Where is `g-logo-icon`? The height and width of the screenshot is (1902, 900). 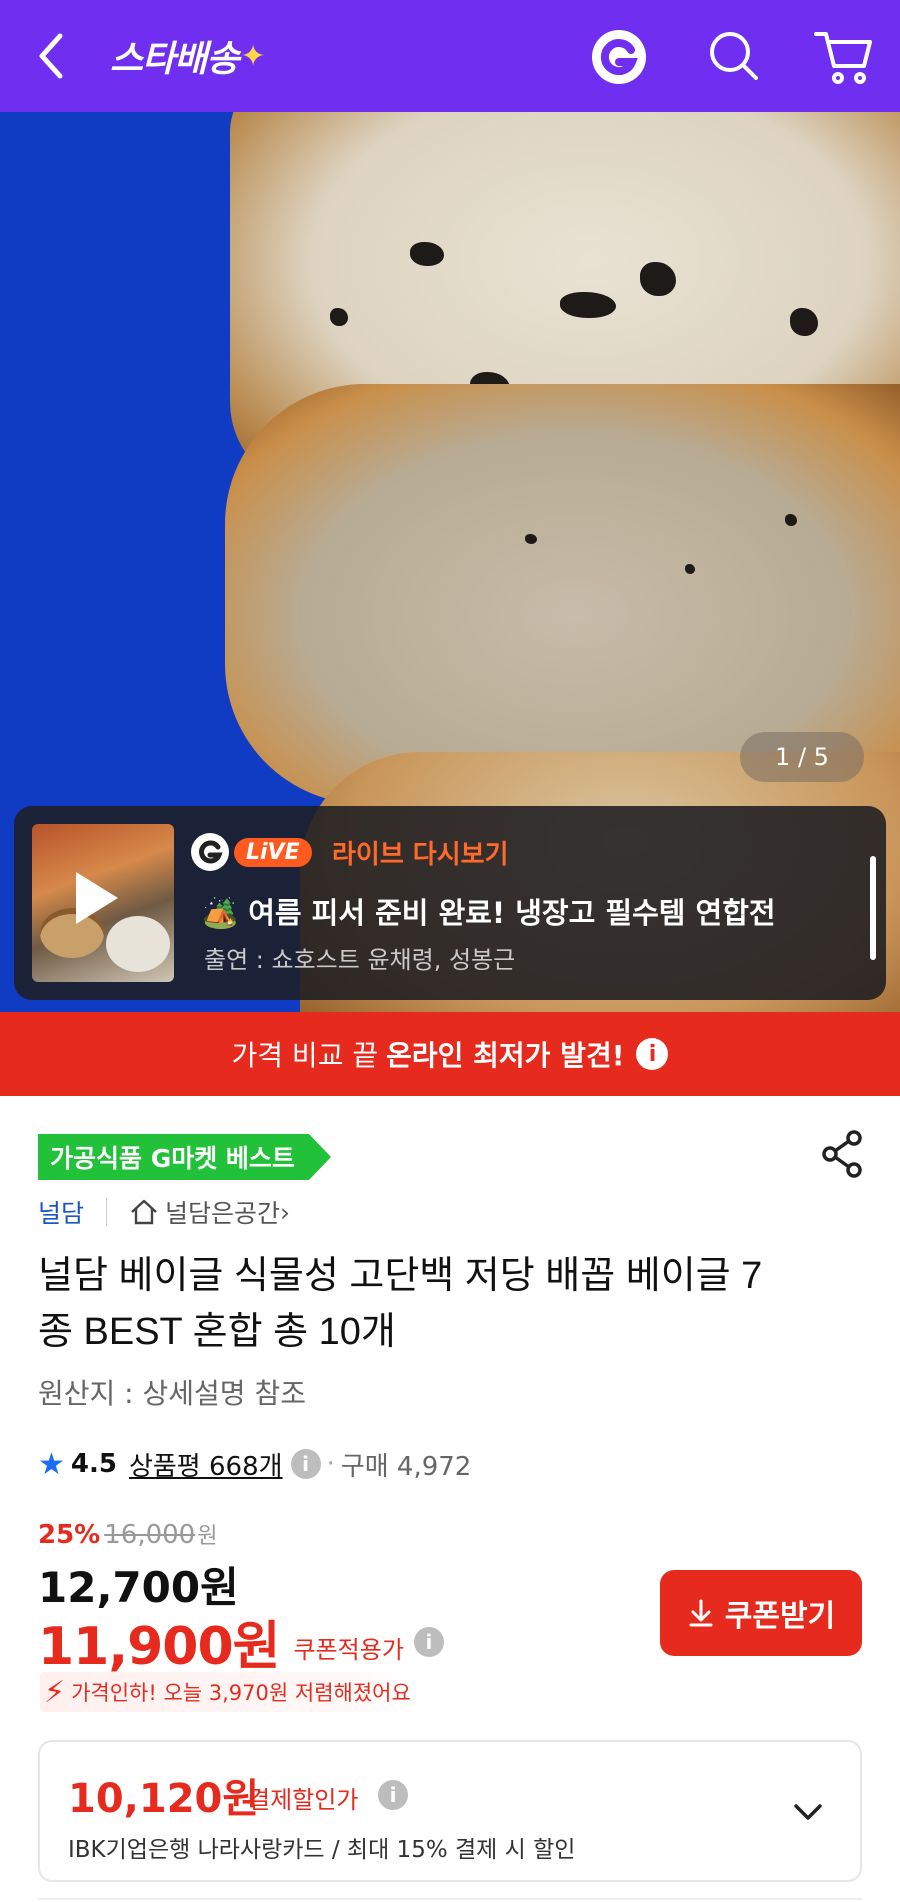 g-logo-icon is located at coordinates (210, 852).